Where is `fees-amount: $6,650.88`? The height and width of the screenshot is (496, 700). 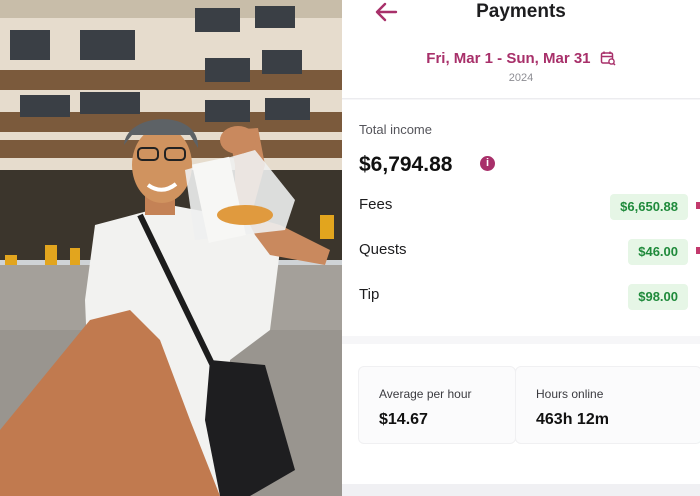 fees-amount: $6,650.88 is located at coordinates (649, 207).